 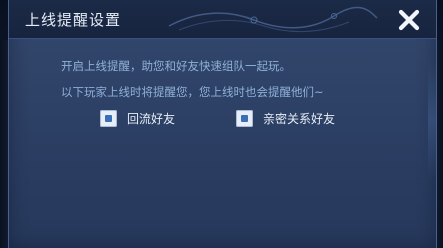 I want to click on option-returning-friends: 回流好友, so click(x=137, y=118).